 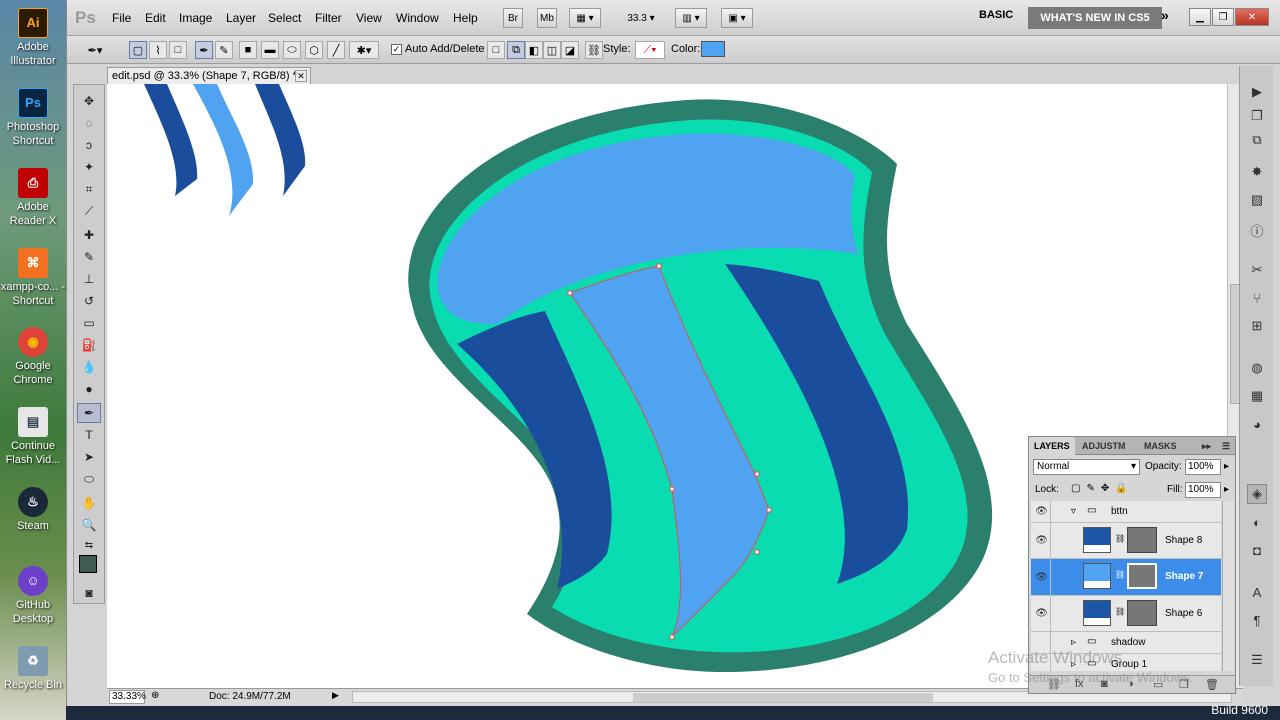 I want to click on brush-tool-icon: ✎, so click(x=89, y=257).